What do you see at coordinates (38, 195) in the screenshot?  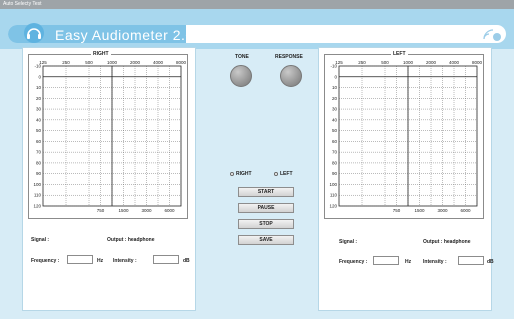 I see `right-y-tick-label: 110` at bounding box center [38, 195].